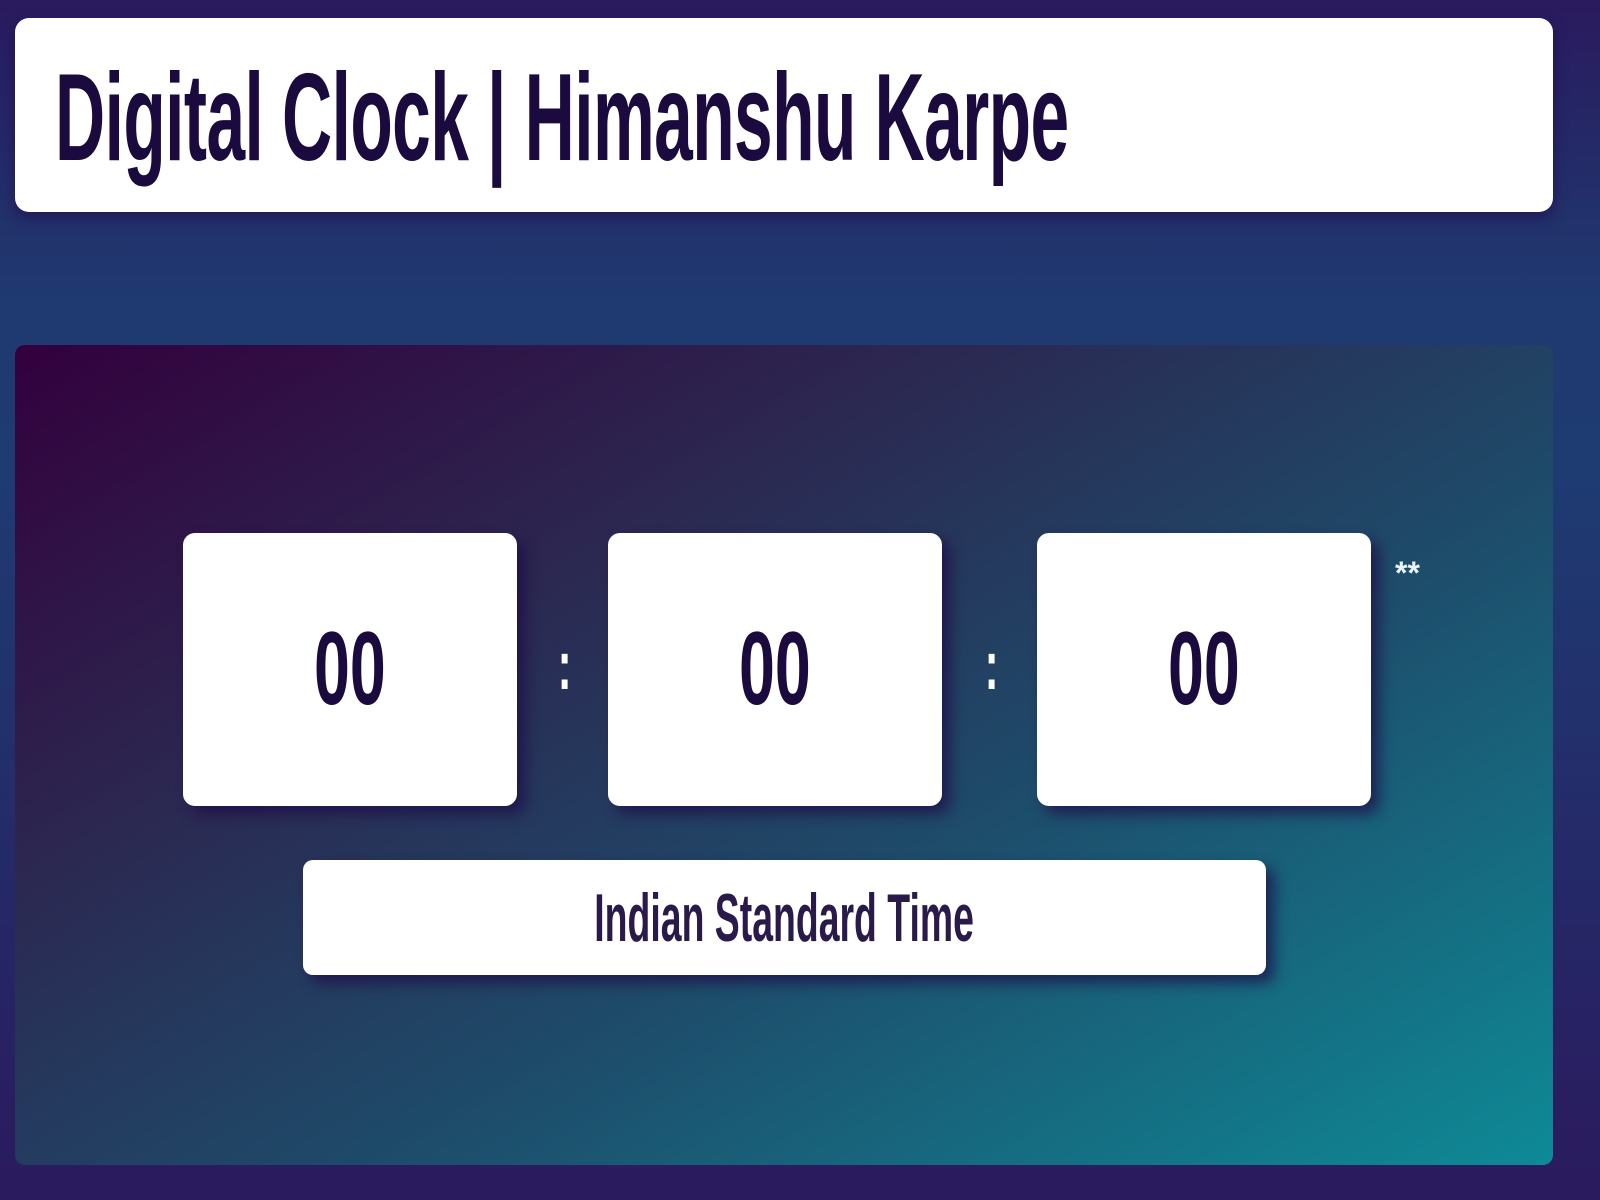 Image resolution: width=1600 pixels, height=1200 pixels. What do you see at coordinates (1407, 573) in the screenshot?
I see `period-indicator: **` at bounding box center [1407, 573].